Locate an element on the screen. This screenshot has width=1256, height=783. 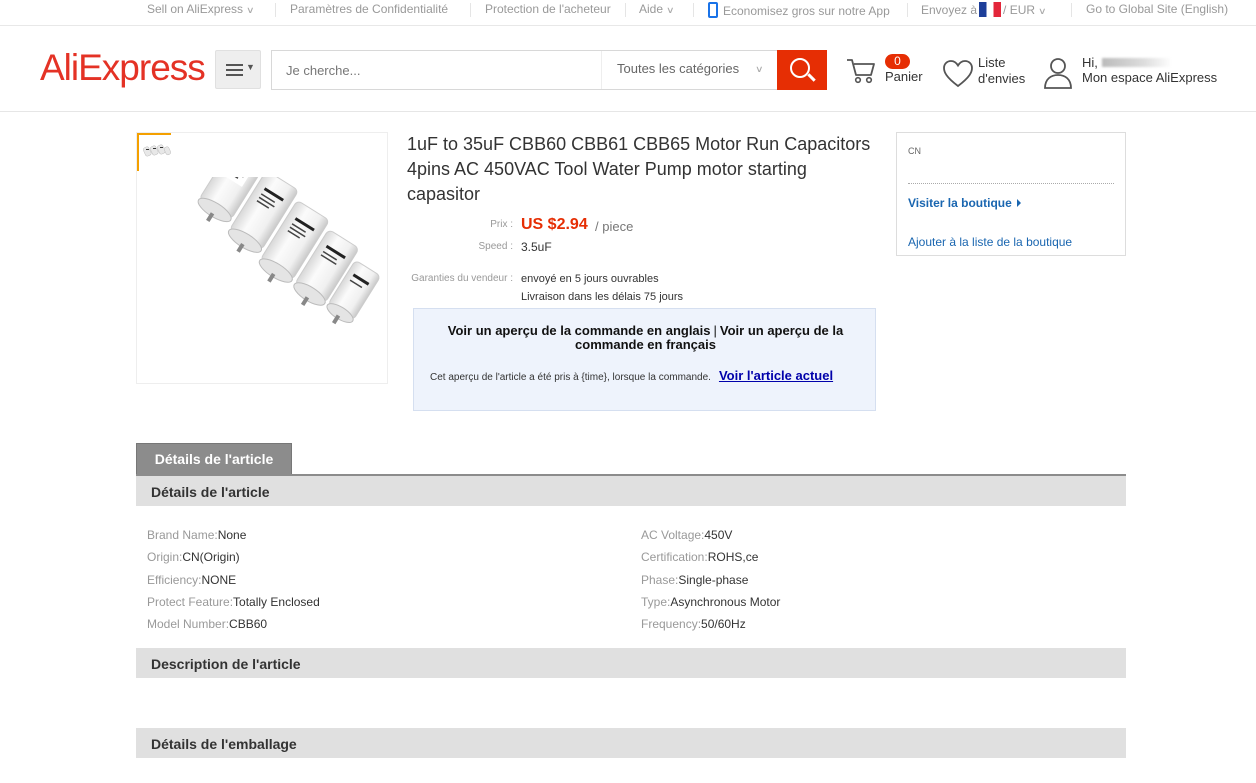
user-icon is located at coordinates (1058, 73).